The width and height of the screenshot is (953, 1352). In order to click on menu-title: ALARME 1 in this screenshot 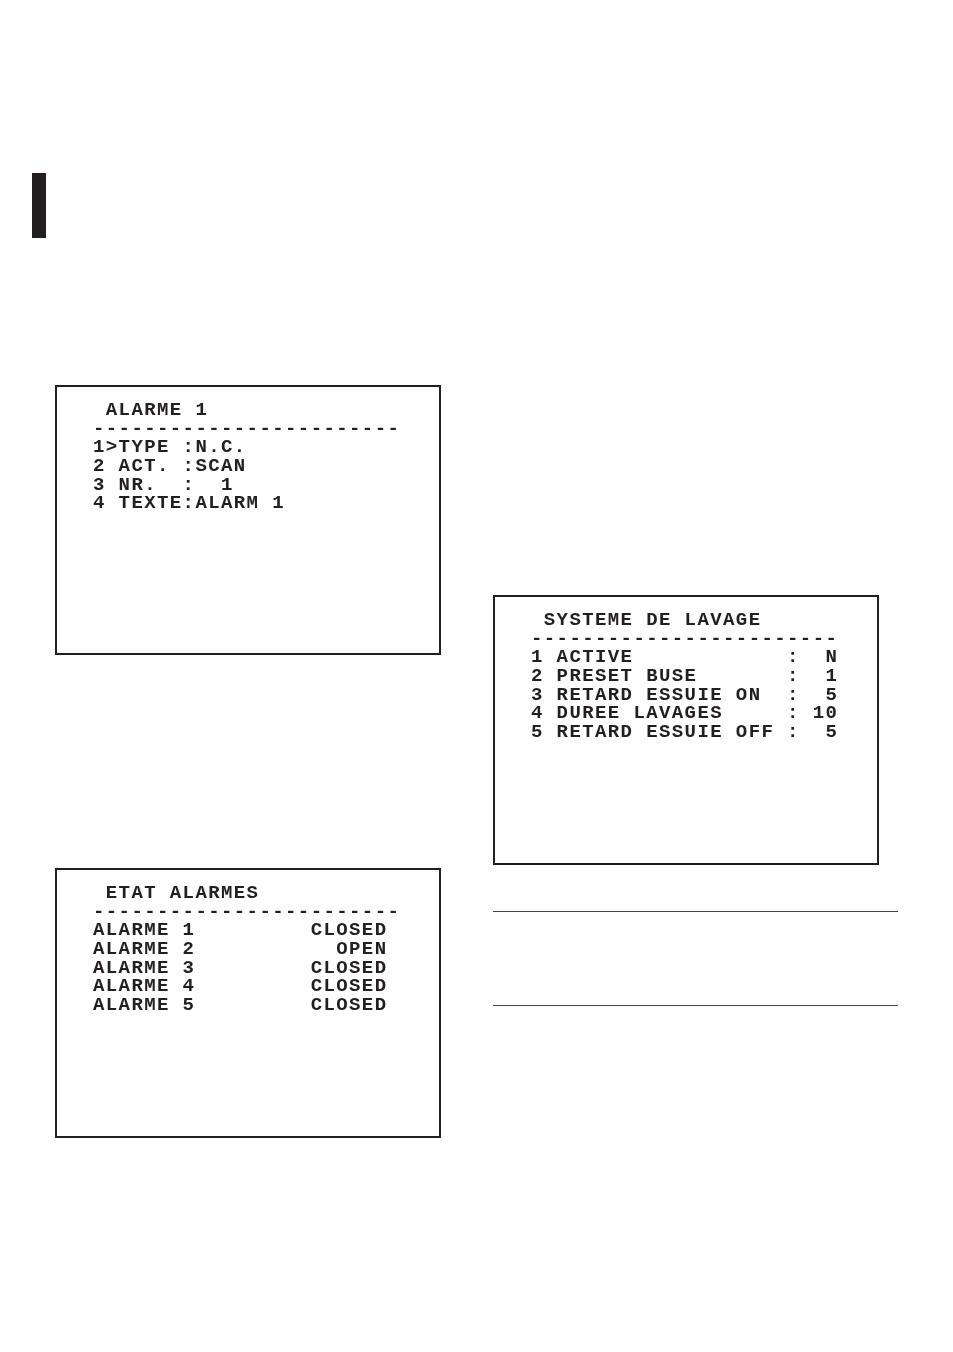, I will do `click(157, 410)`.